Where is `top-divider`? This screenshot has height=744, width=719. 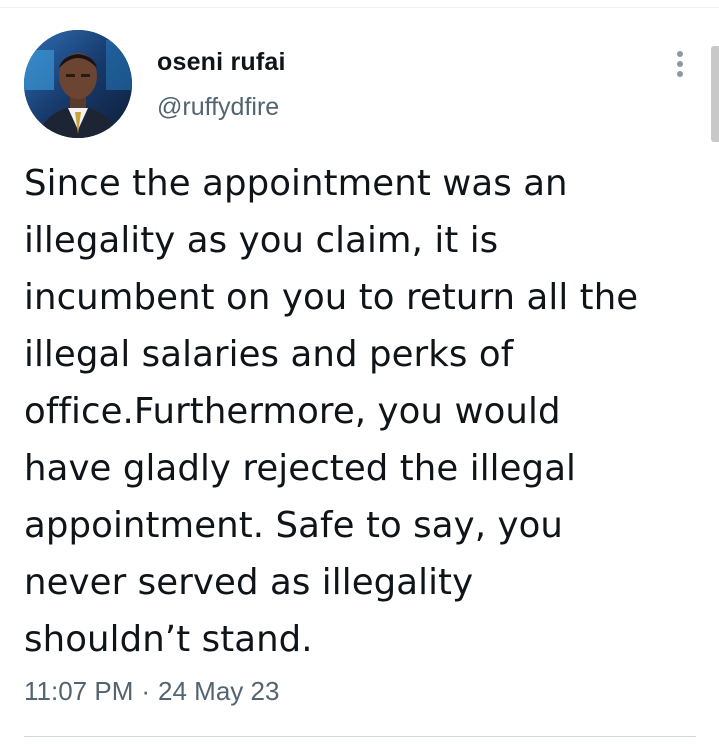
top-divider is located at coordinates (359, 7).